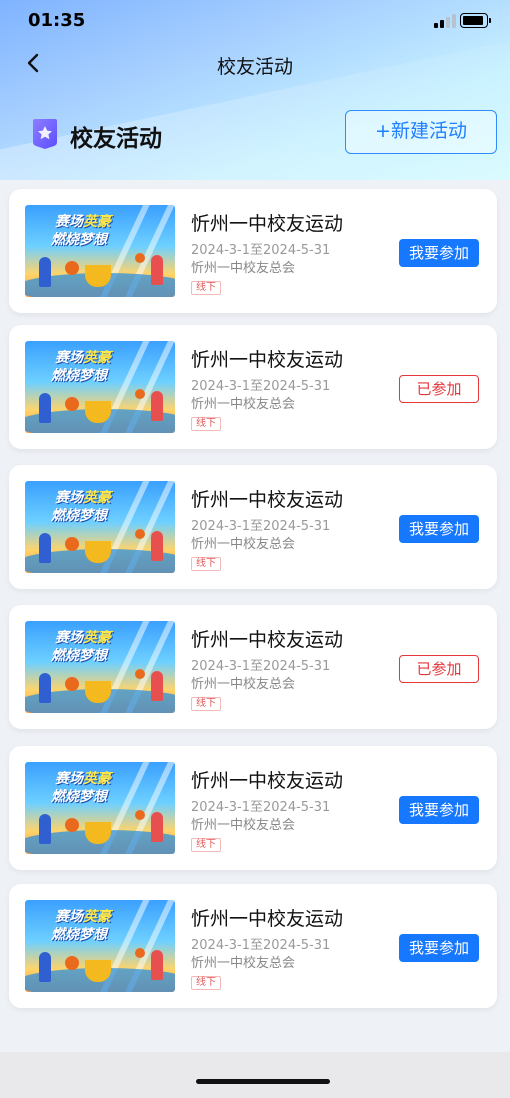 This screenshot has height=1098, width=510. Describe the element at coordinates (254, 67) in the screenshot. I see `page-title: 校友活动` at that location.